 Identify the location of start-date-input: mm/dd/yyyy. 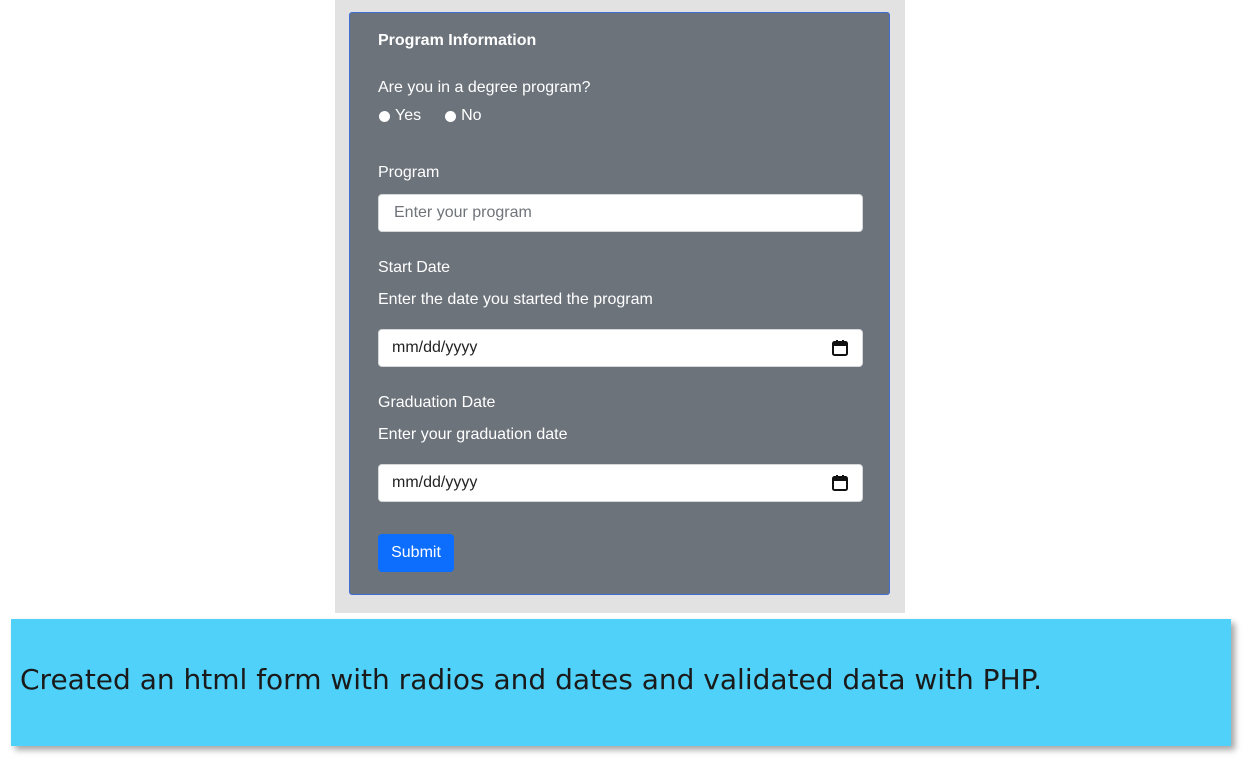
(620, 348).